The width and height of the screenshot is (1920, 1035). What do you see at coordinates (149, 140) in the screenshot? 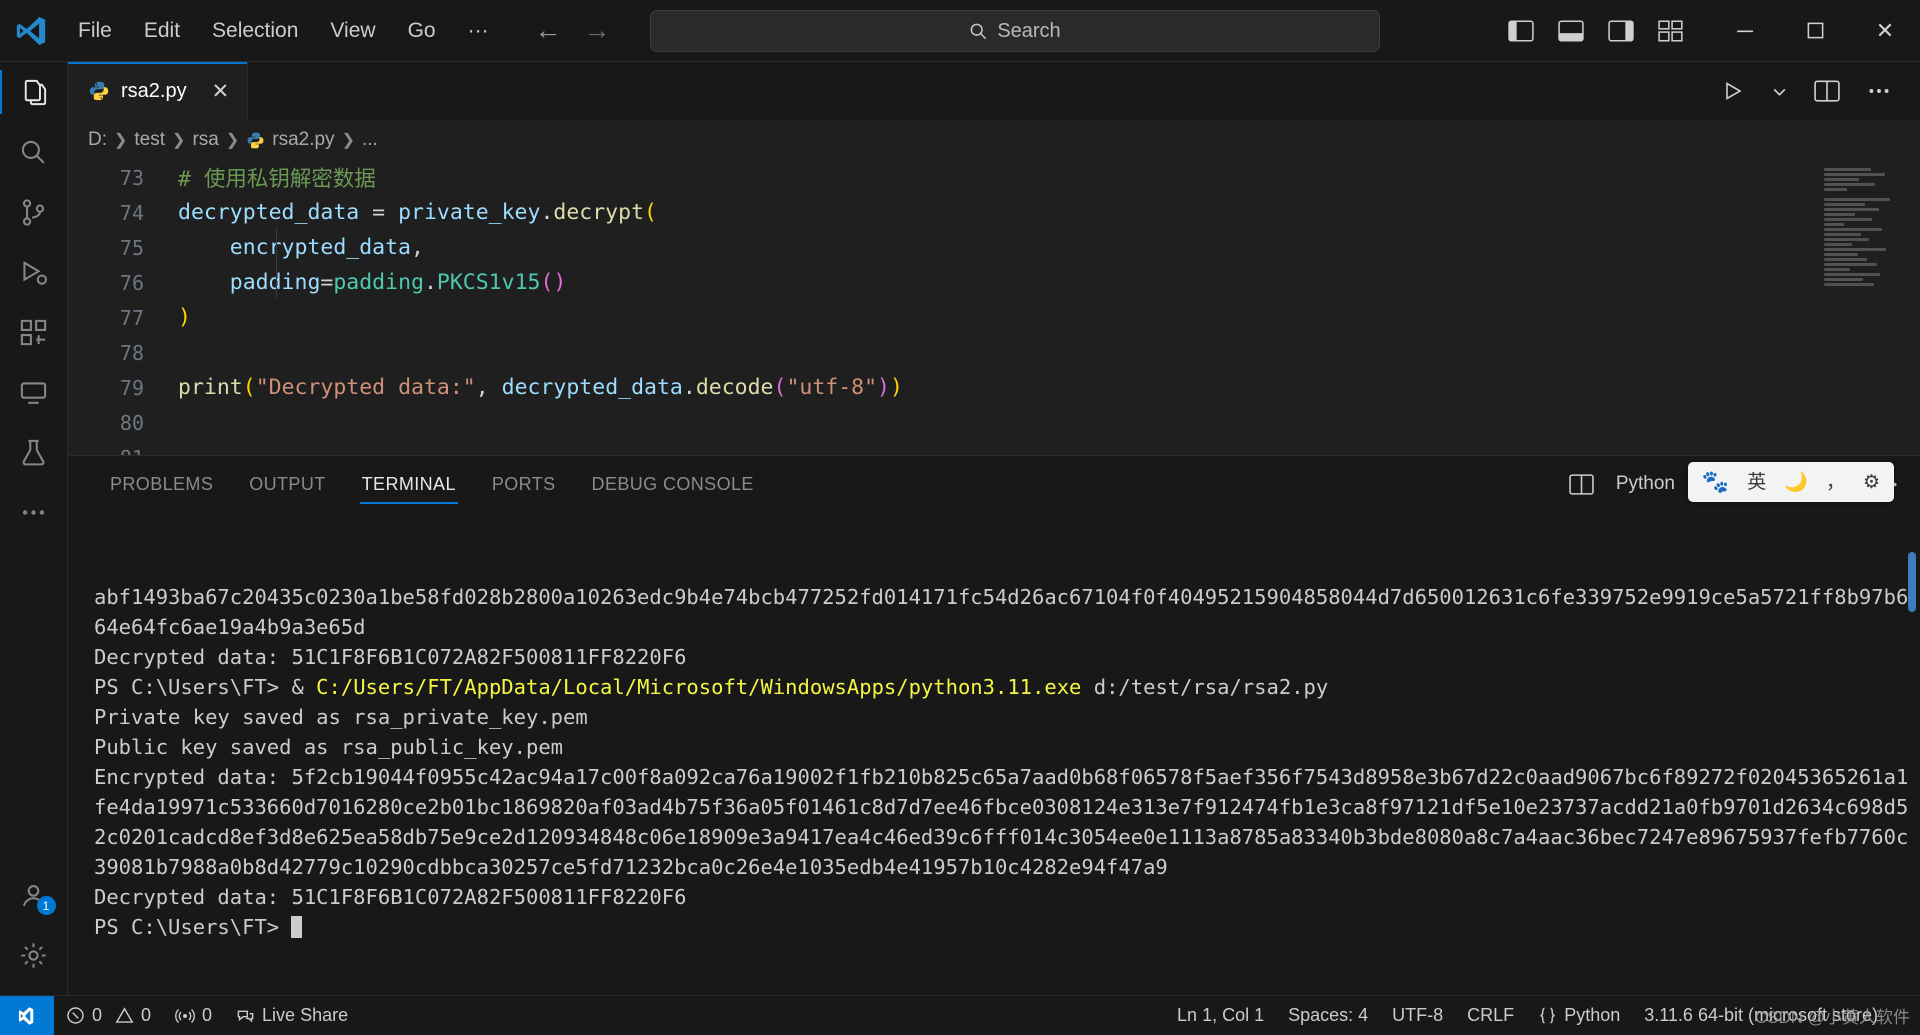
I see `breadcrumb-item-test: test` at bounding box center [149, 140].